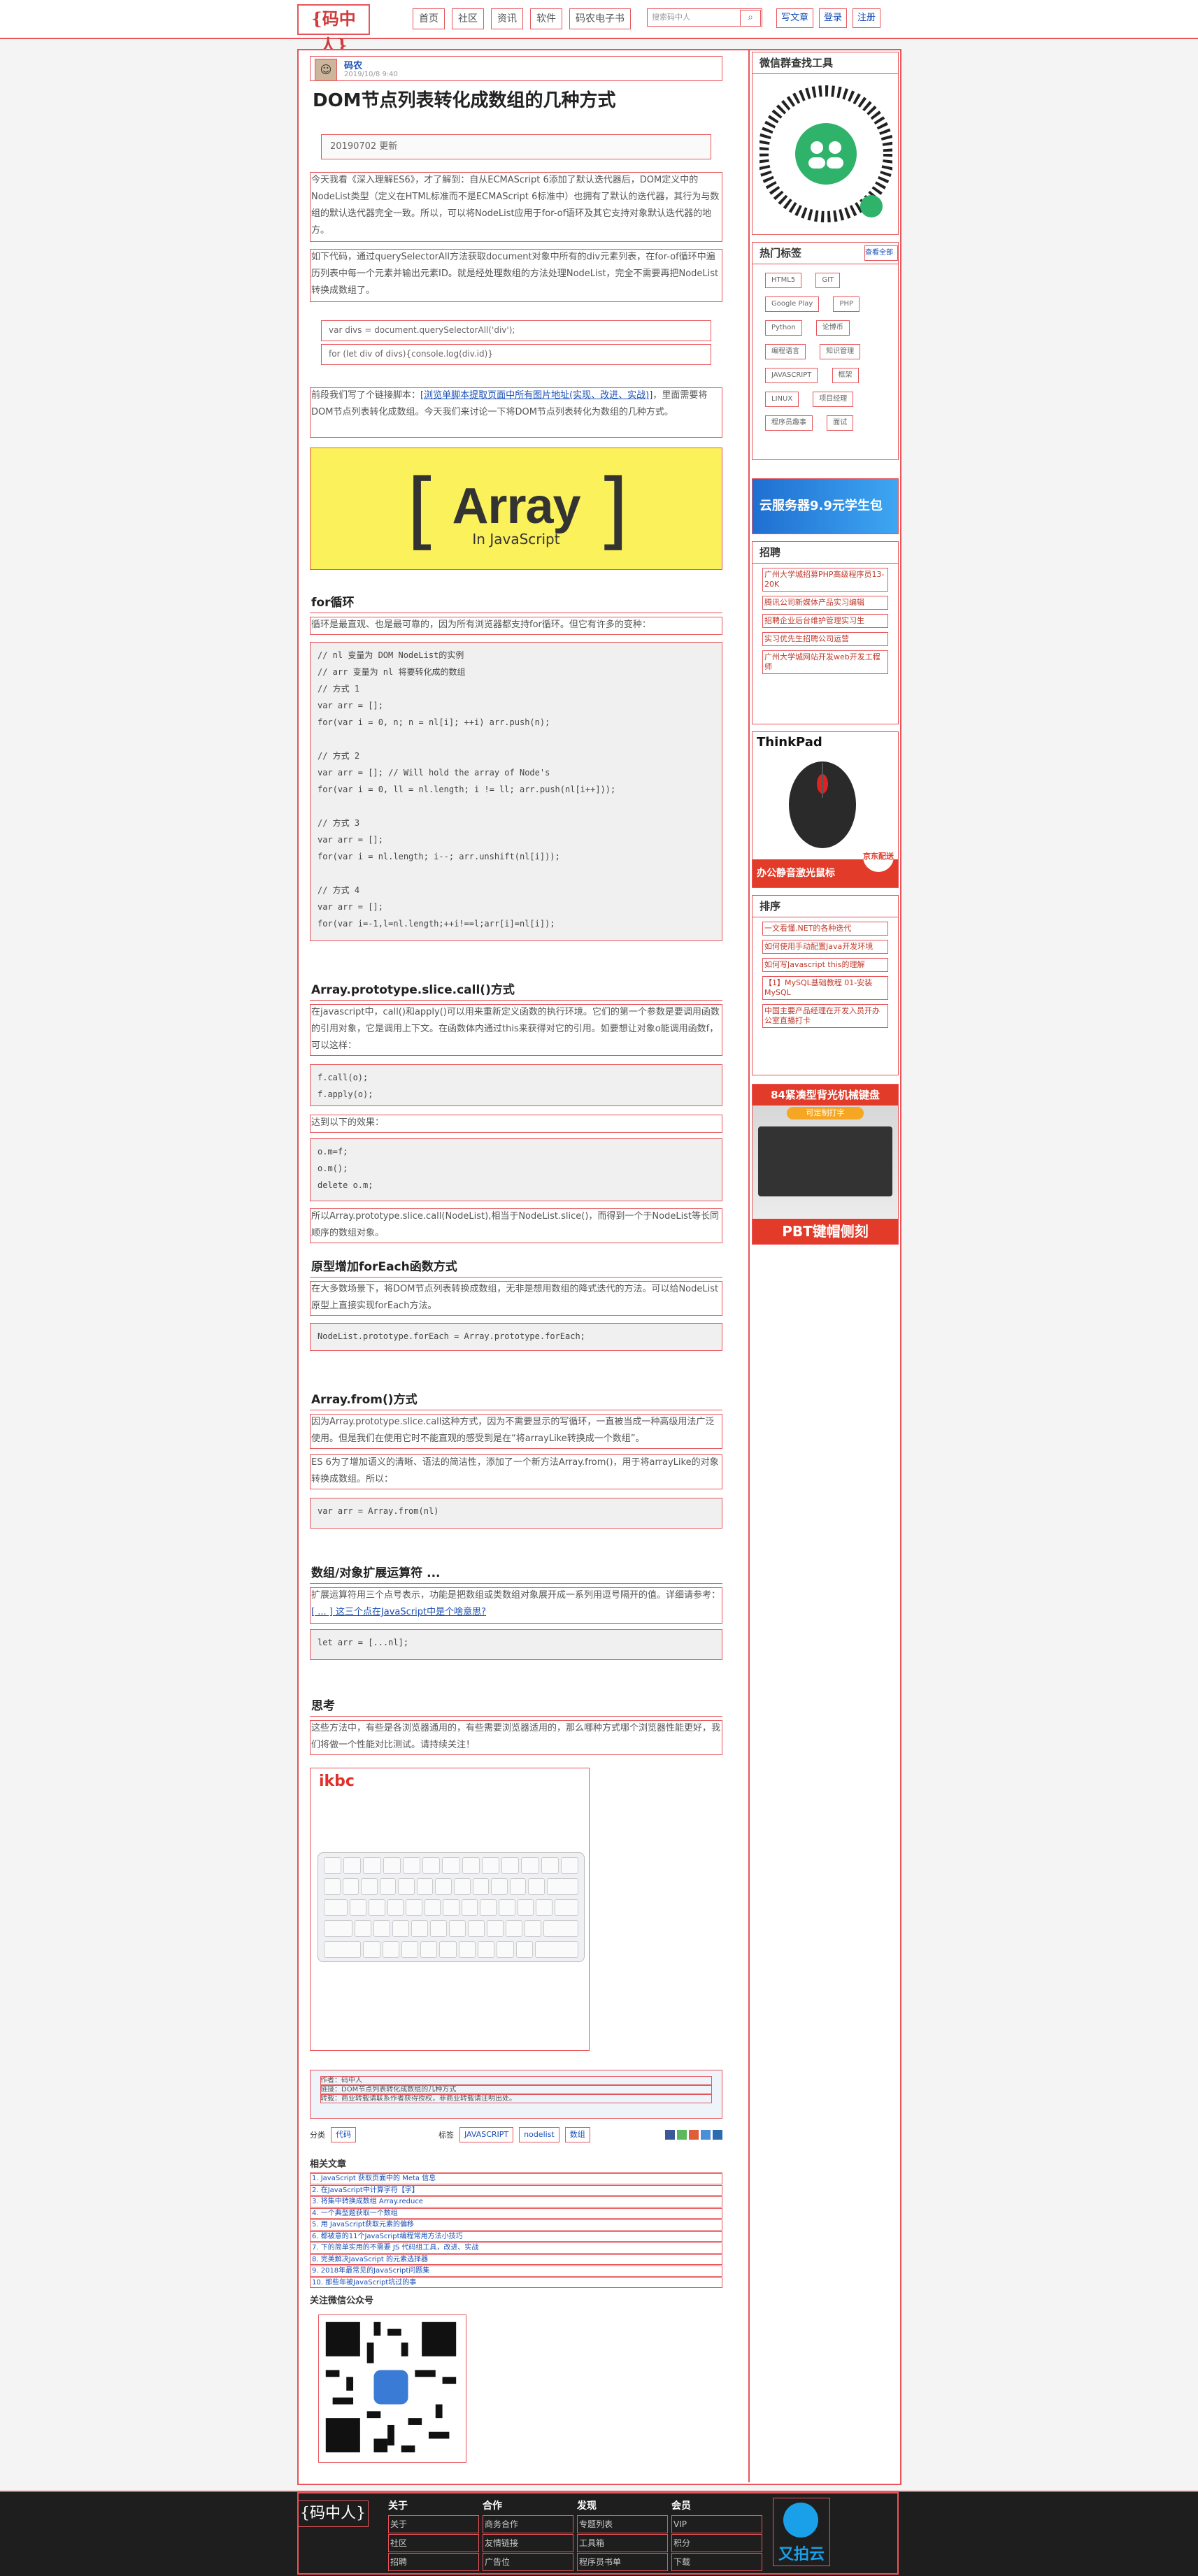 This screenshot has width=1198, height=2576. I want to click on qr-code-graphic, so click(391, 2387).